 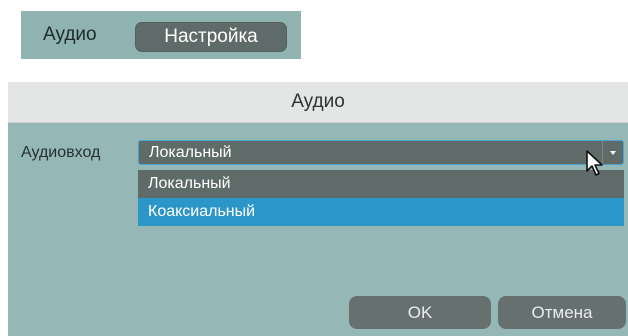 What do you see at coordinates (594, 163) in the screenshot?
I see `mouse-pointer-icon` at bounding box center [594, 163].